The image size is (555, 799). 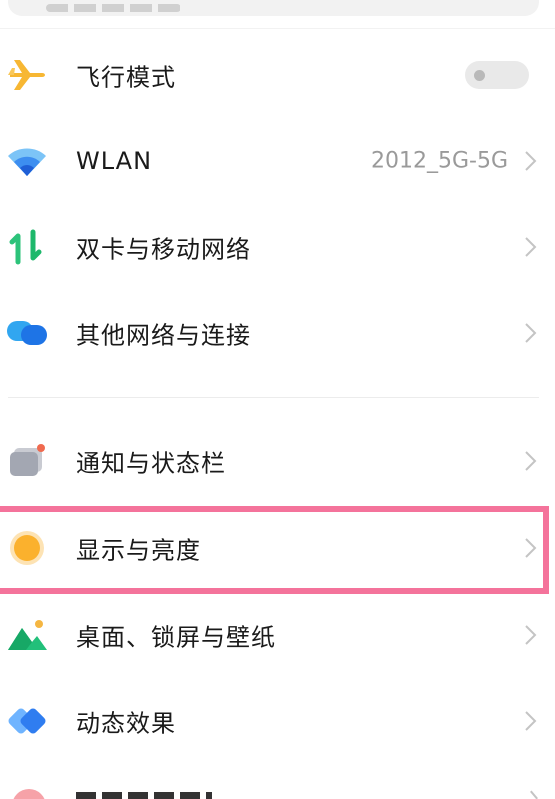 What do you see at coordinates (479, 75) in the screenshot?
I see `toggle-knob` at bounding box center [479, 75].